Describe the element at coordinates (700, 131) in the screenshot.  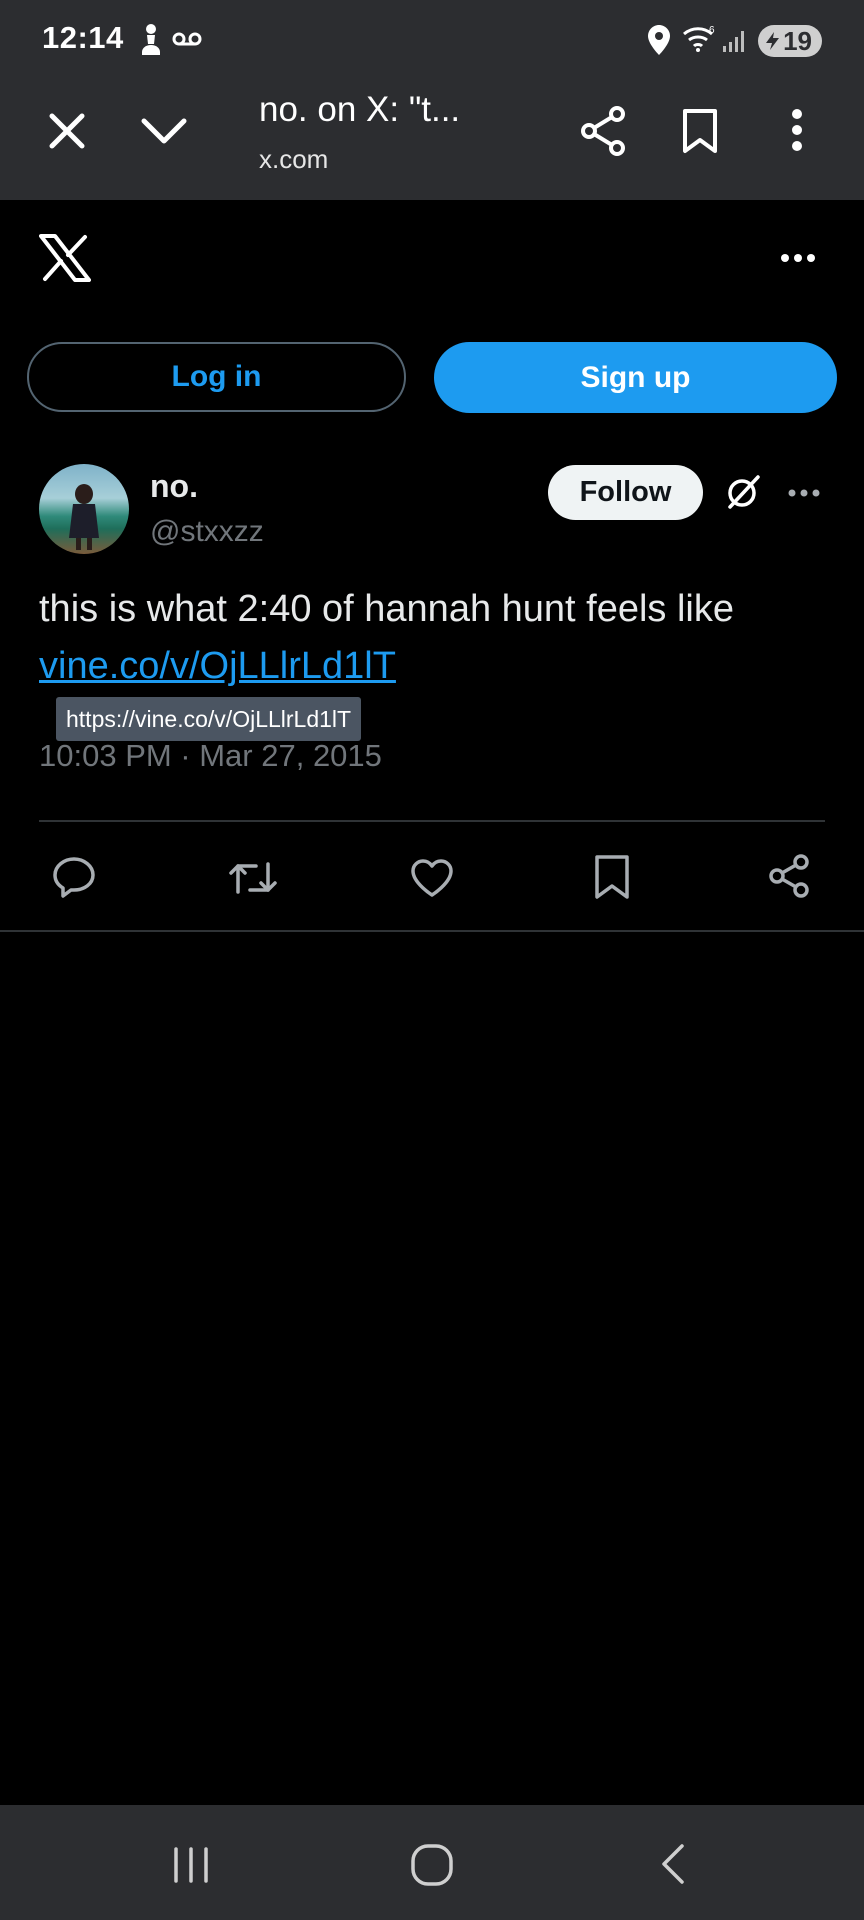
I see `bookmark-icon` at that location.